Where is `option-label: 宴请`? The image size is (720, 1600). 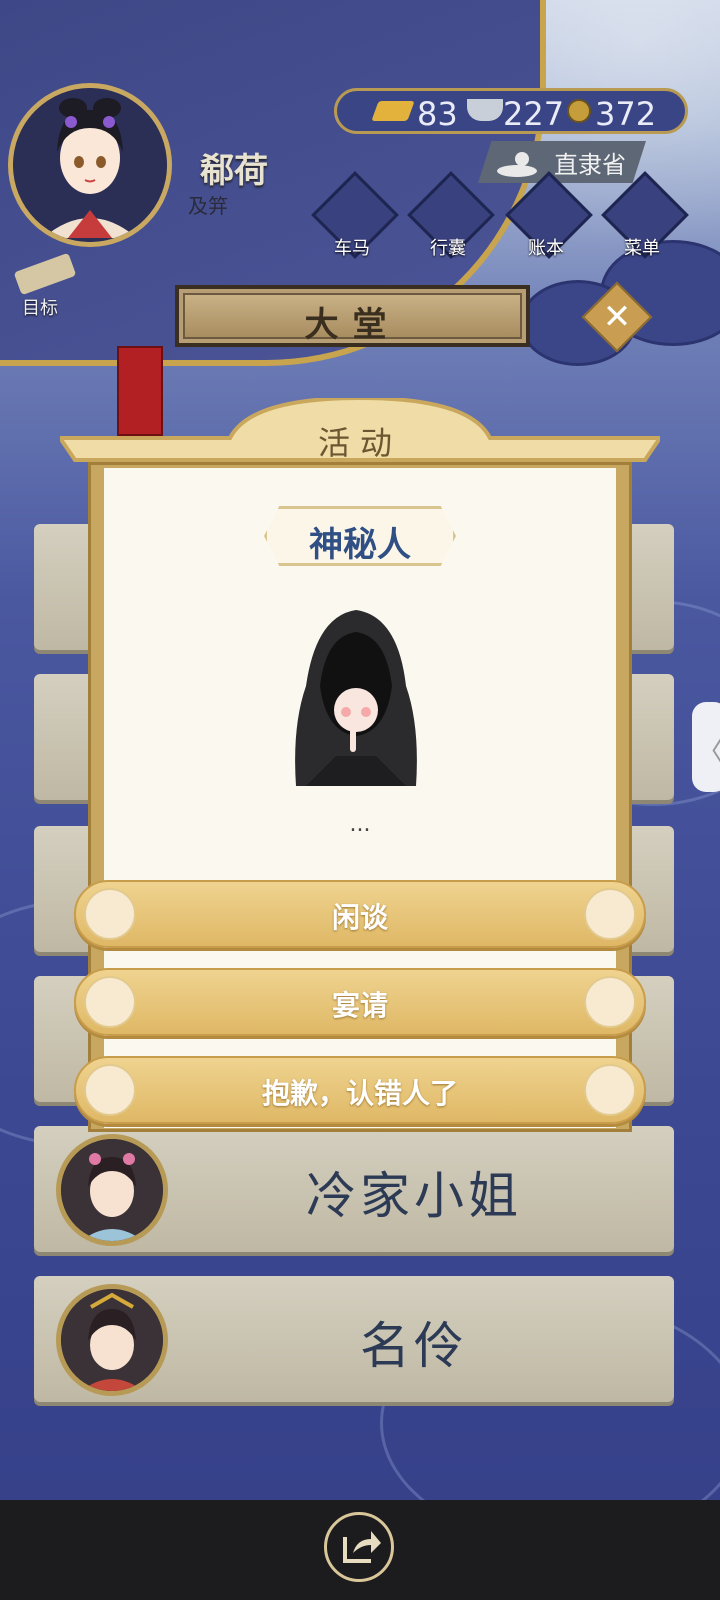
option-label: 宴请 is located at coordinates (359, 1005).